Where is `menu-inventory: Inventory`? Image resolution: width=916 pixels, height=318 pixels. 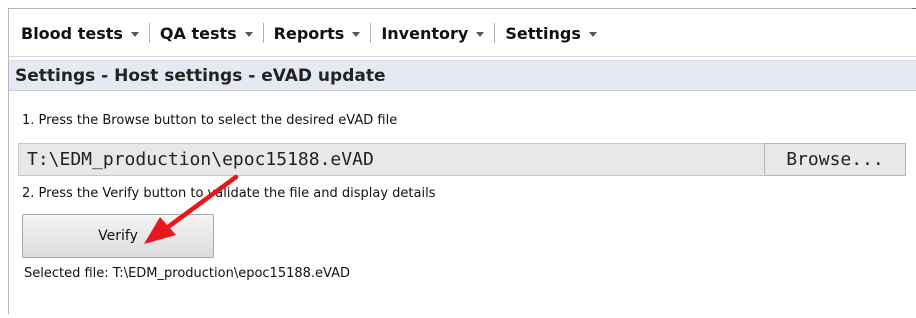 menu-inventory: Inventory is located at coordinates (432, 33).